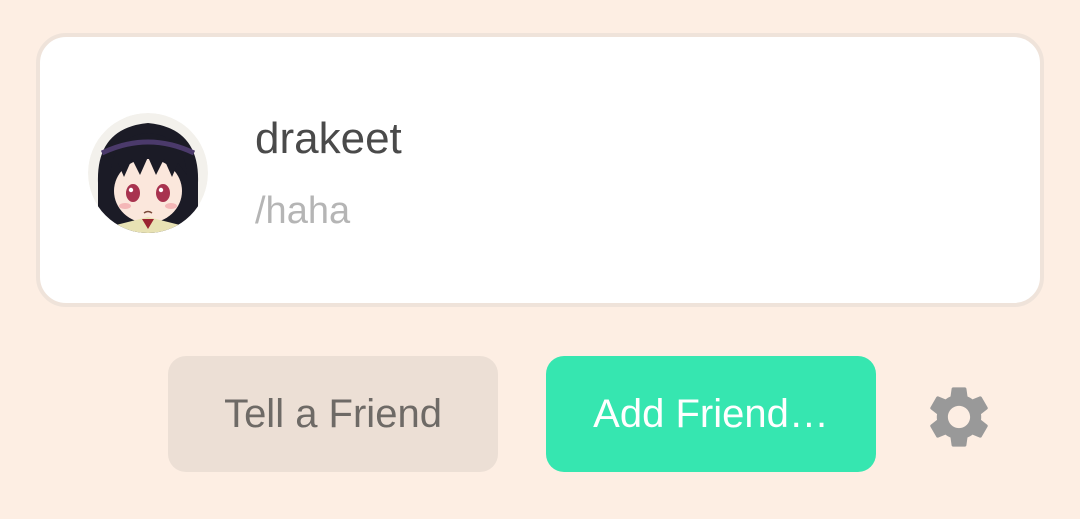 This screenshot has height=519, width=1080. Describe the element at coordinates (303, 211) in the screenshot. I see `user-handle: /haha` at that location.